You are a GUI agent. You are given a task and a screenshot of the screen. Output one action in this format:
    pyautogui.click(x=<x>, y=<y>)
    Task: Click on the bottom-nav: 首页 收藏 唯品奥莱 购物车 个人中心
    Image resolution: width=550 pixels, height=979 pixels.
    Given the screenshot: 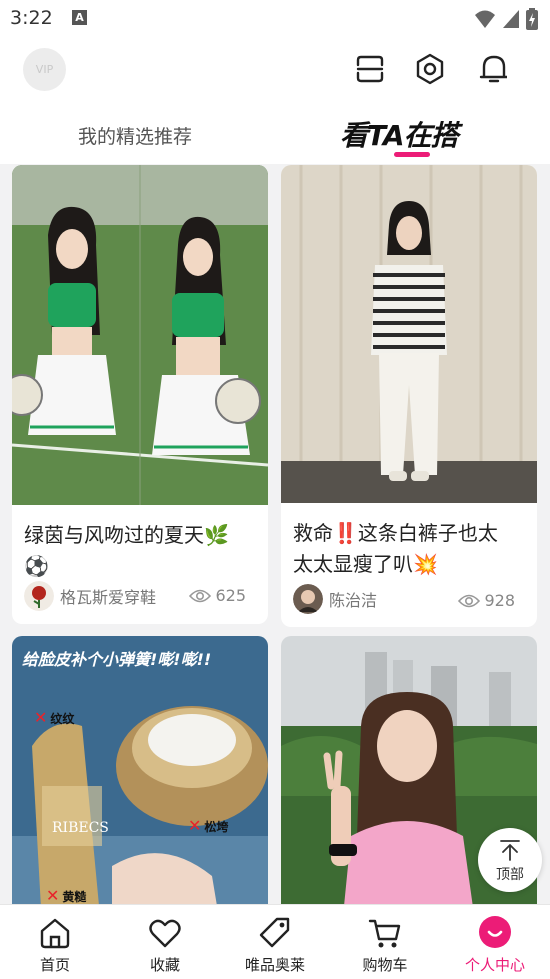 What is the action you would take?
    pyautogui.click(x=275, y=941)
    